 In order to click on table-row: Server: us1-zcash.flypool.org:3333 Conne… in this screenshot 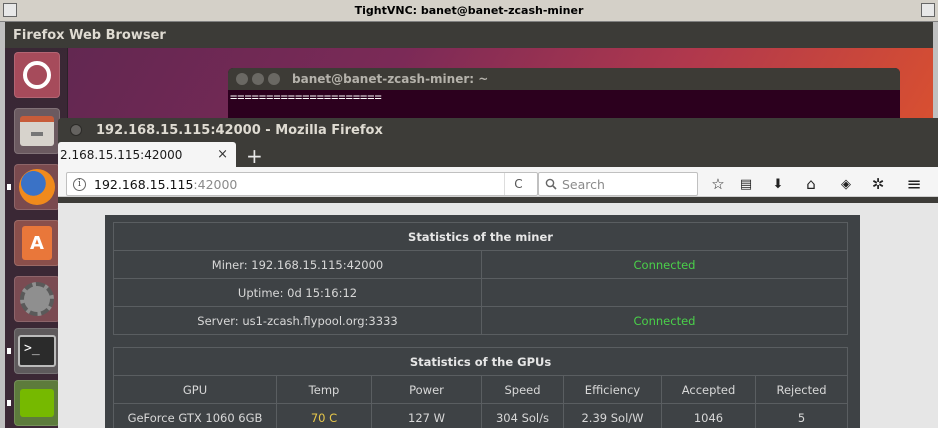, I will do `click(480, 320)`.